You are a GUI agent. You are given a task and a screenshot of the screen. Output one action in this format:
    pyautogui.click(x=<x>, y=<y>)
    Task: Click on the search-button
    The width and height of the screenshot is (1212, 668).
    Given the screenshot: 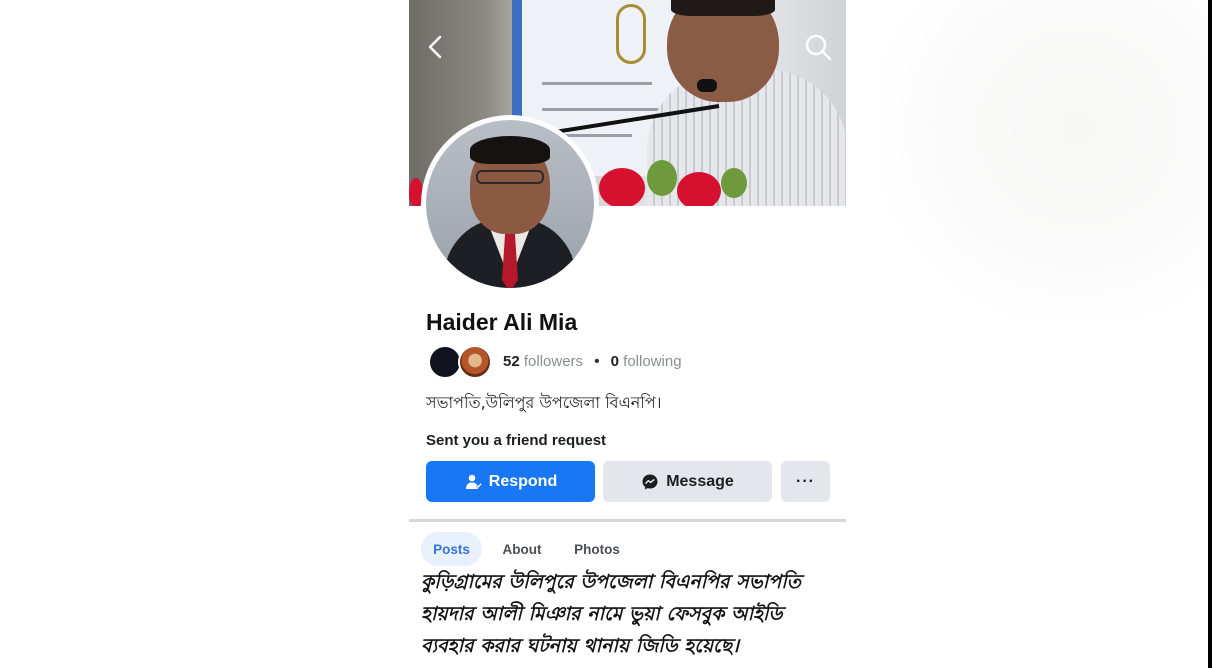 What is the action you would take?
    pyautogui.click(x=818, y=47)
    